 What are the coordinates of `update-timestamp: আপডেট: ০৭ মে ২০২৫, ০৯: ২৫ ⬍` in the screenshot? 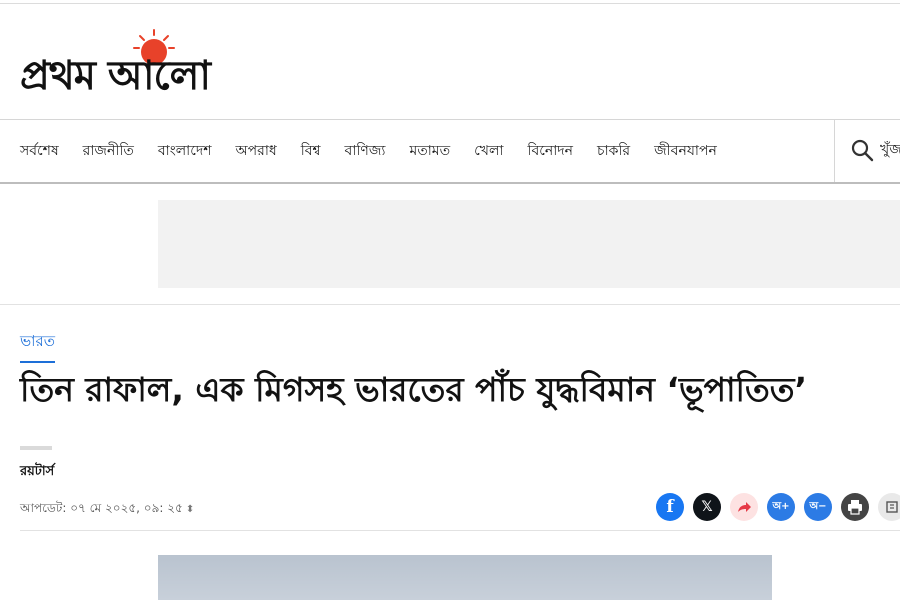 It's located at (107, 510).